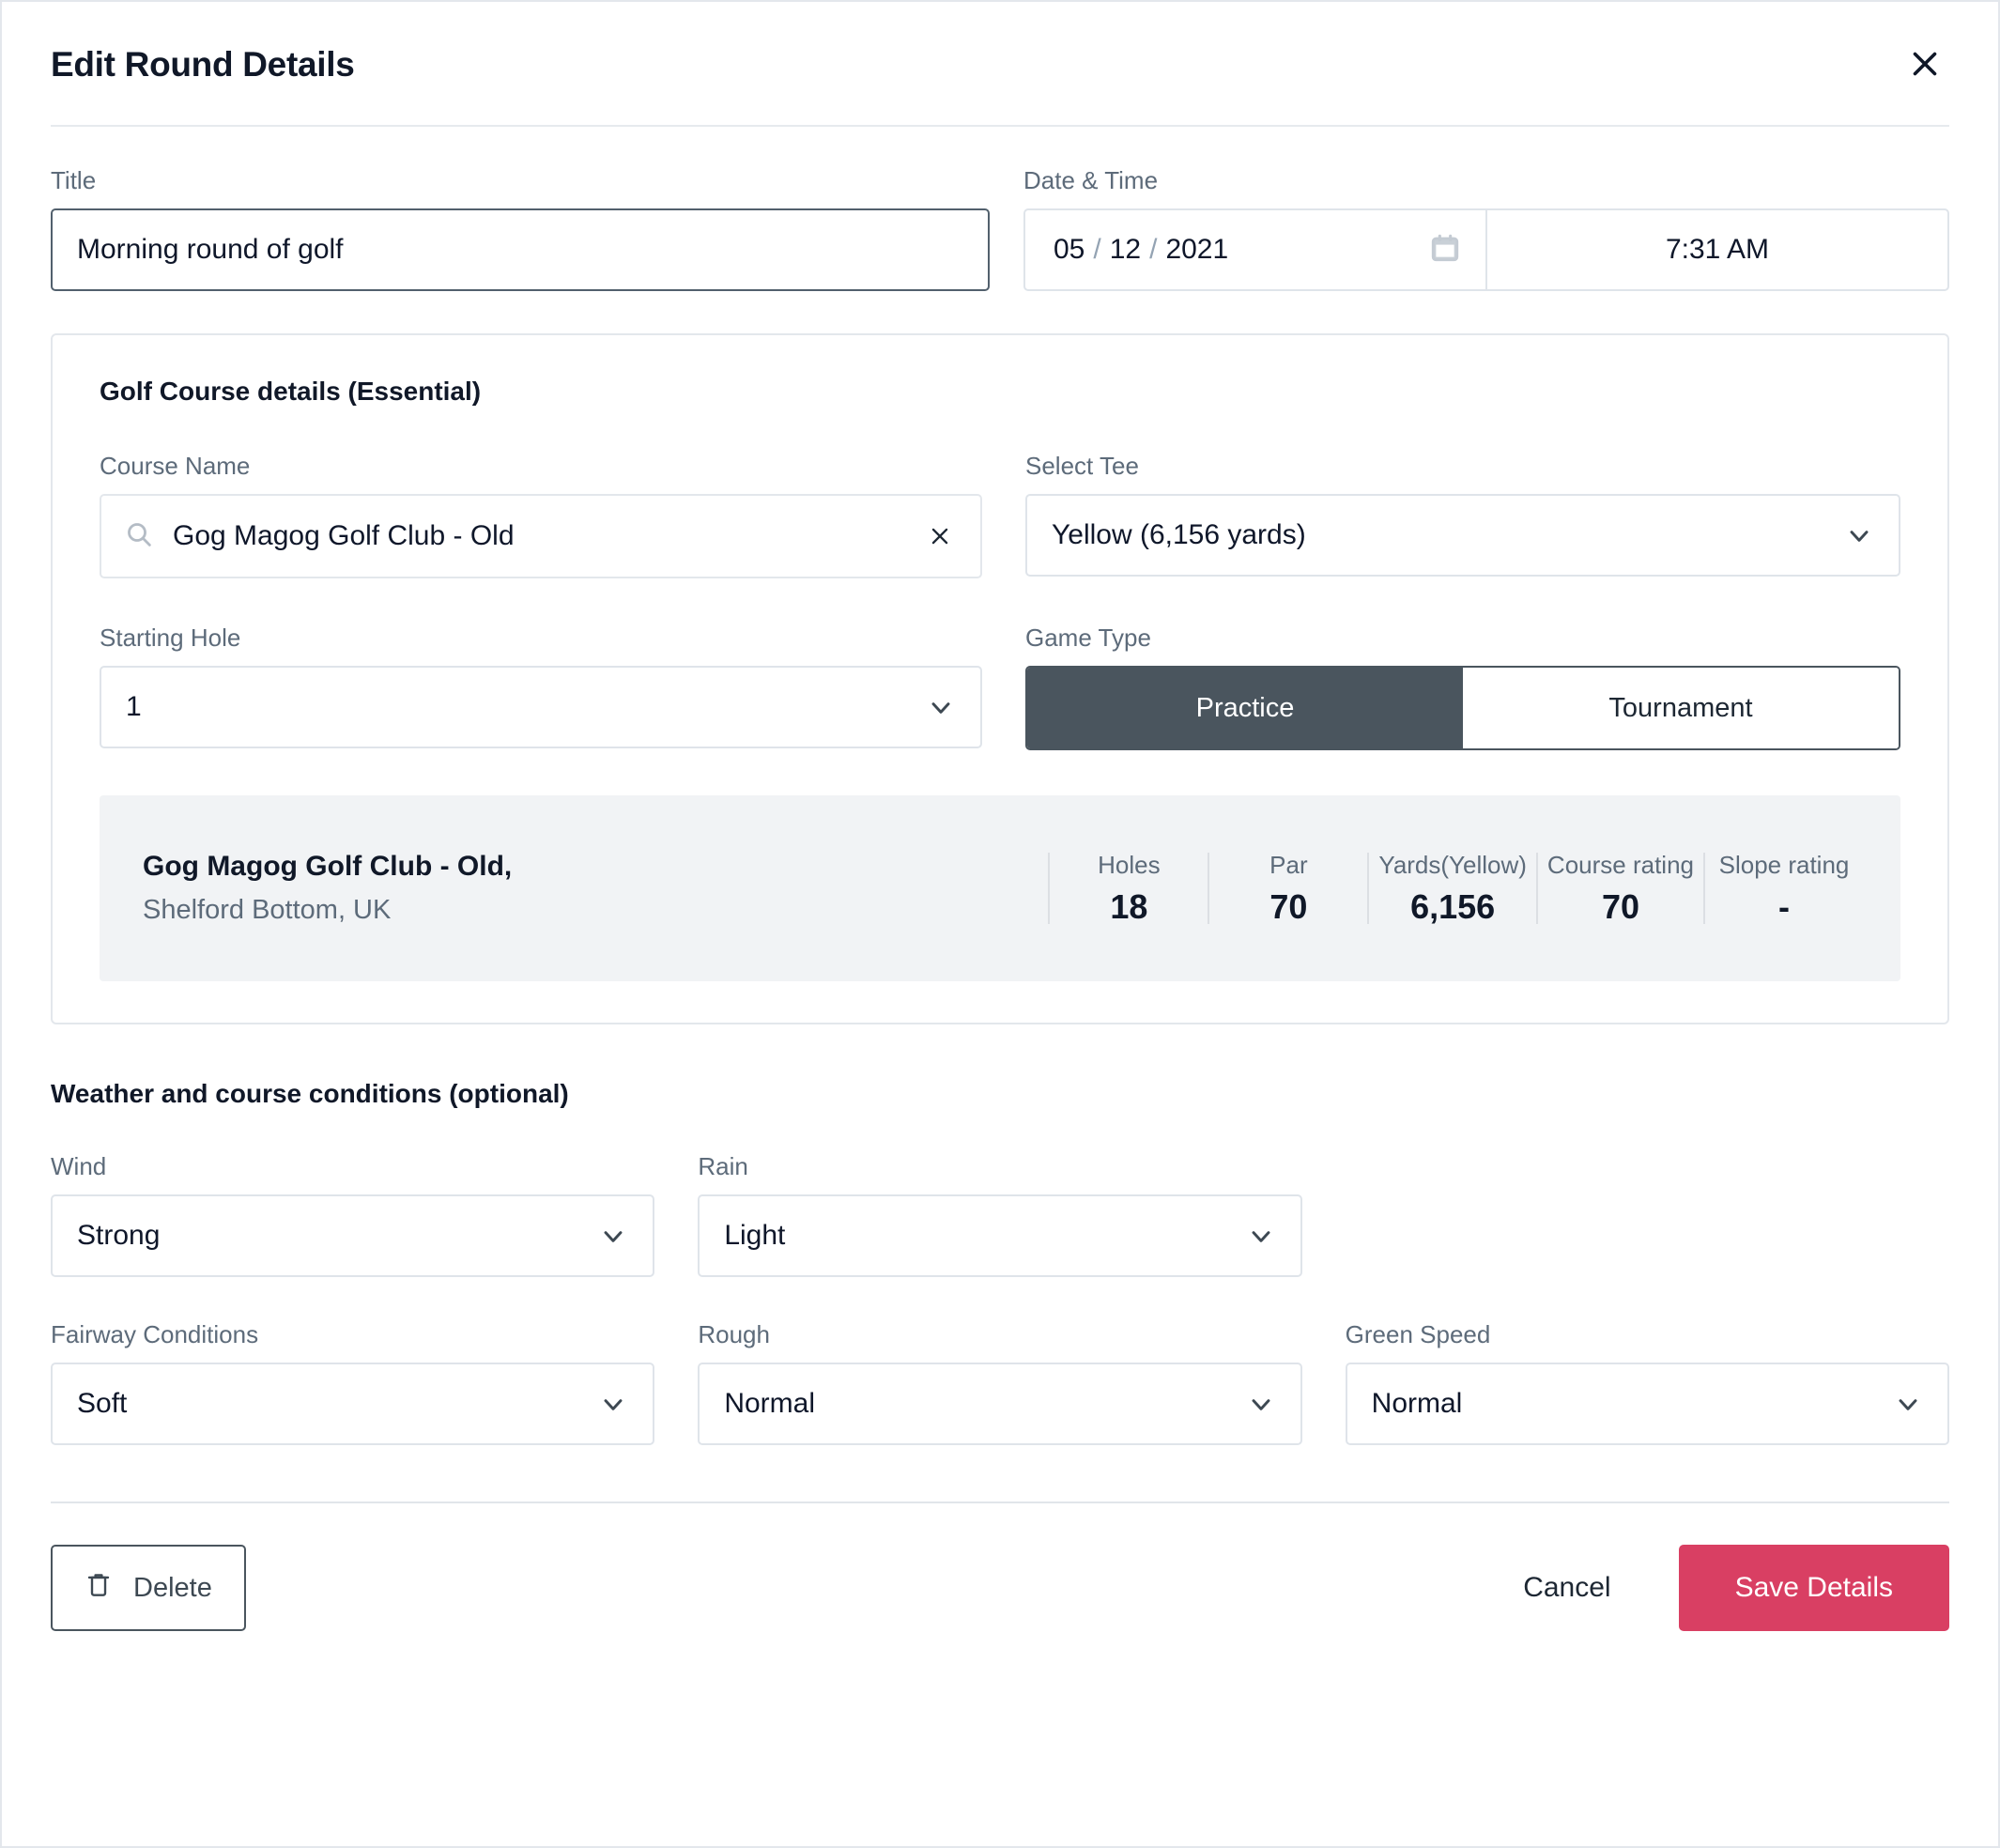  Describe the element at coordinates (1245, 708) in the screenshot. I see `game-type-option-practice: Practice` at that location.